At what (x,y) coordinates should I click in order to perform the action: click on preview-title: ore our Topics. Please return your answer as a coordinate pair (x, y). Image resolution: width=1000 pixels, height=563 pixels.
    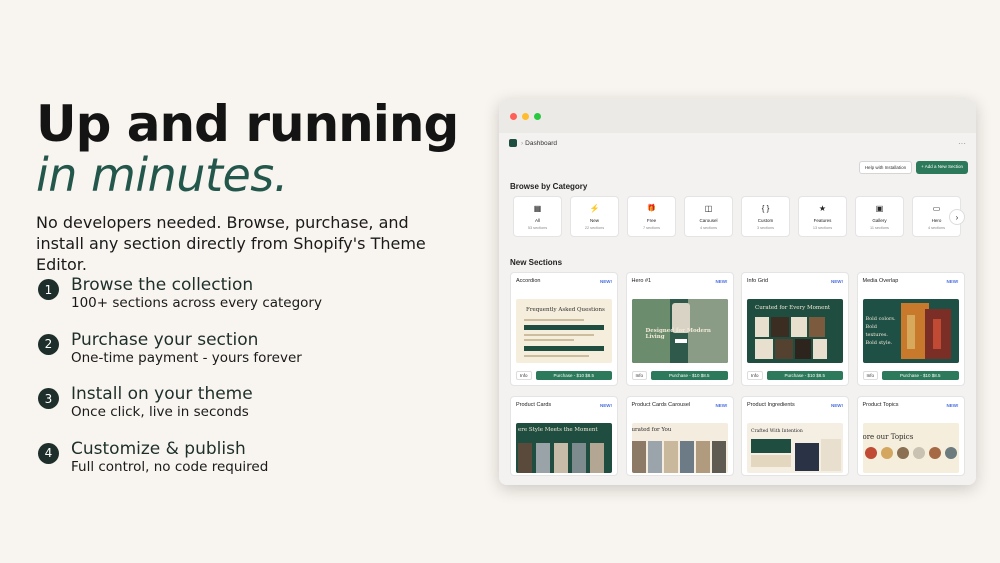
    Looking at the image, I should click on (888, 437).